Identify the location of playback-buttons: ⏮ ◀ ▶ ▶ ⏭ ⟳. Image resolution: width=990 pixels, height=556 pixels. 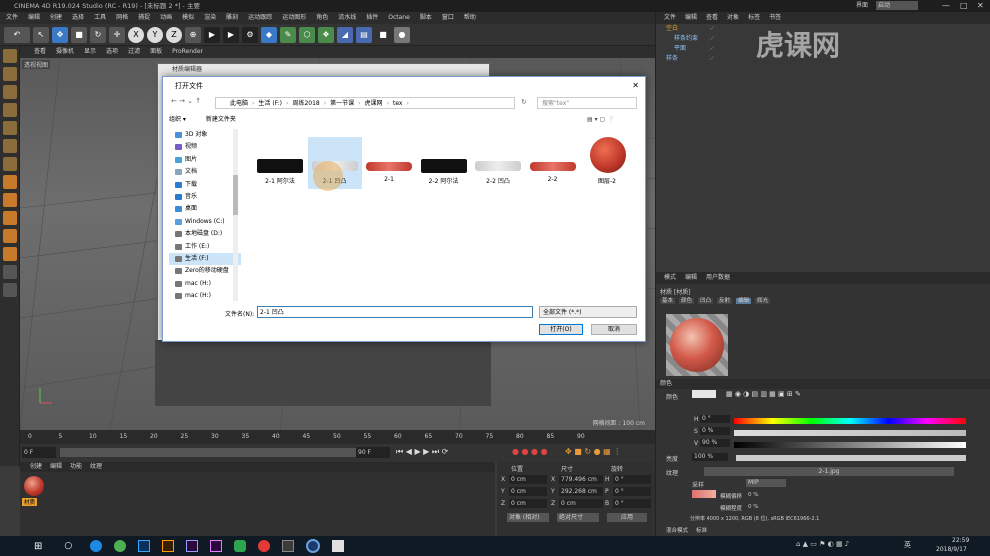
(422, 452).